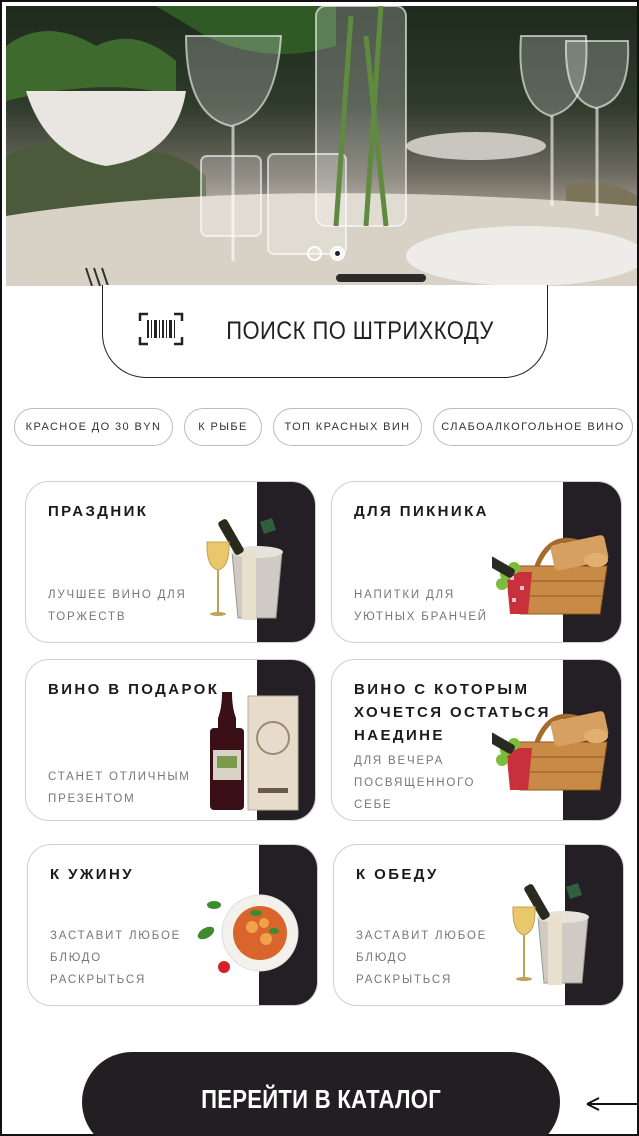 This screenshot has height=1136, width=639. I want to click on card-subtitle: ДЛЯ ВЕЧЕРА ПОСВЯЩЕННОГО СЕБЕ, so click(415, 783).